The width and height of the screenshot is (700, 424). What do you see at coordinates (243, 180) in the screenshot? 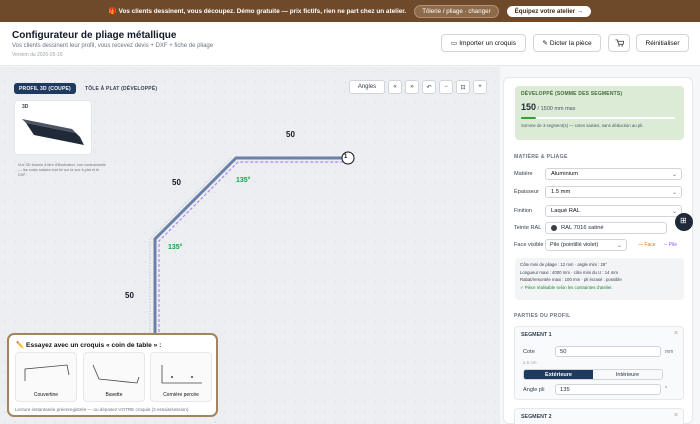
I see `angle-label-top: 135°` at bounding box center [243, 180].